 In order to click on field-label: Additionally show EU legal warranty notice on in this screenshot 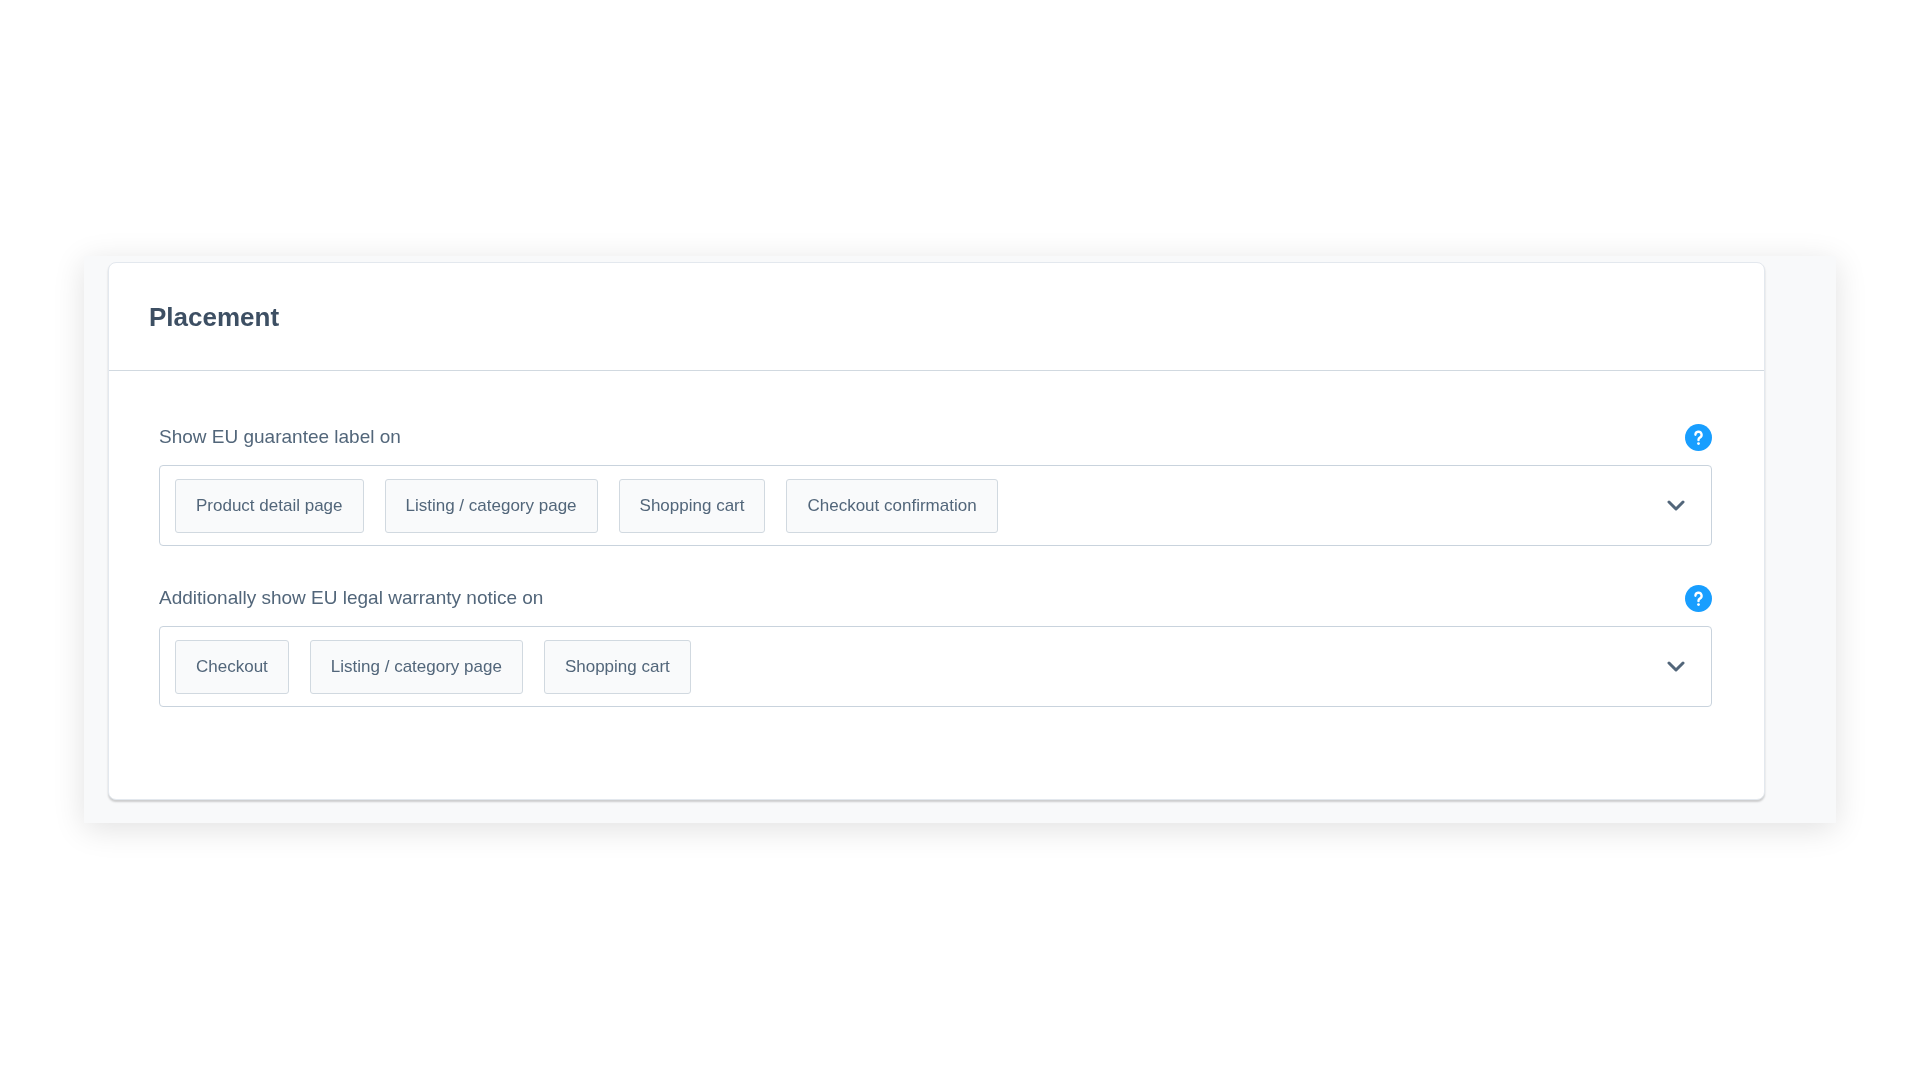, I will do `click(351, 598)`.